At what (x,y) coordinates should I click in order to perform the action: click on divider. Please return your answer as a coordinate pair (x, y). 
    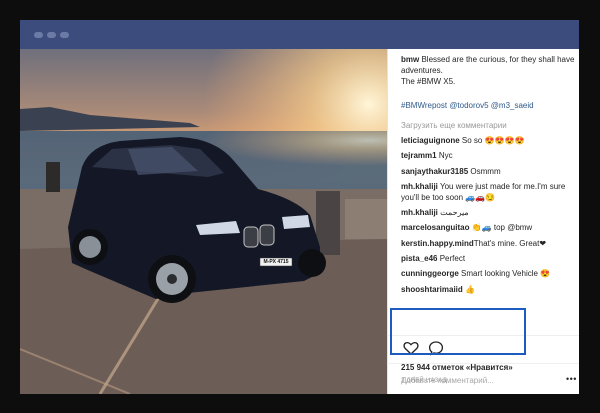
    Looking at the image, I should click on (483, 363).